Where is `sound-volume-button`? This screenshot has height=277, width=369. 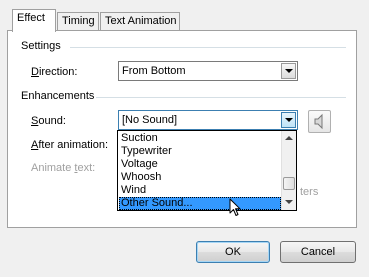 sound-volume-button is located at coordinates (319, 121).